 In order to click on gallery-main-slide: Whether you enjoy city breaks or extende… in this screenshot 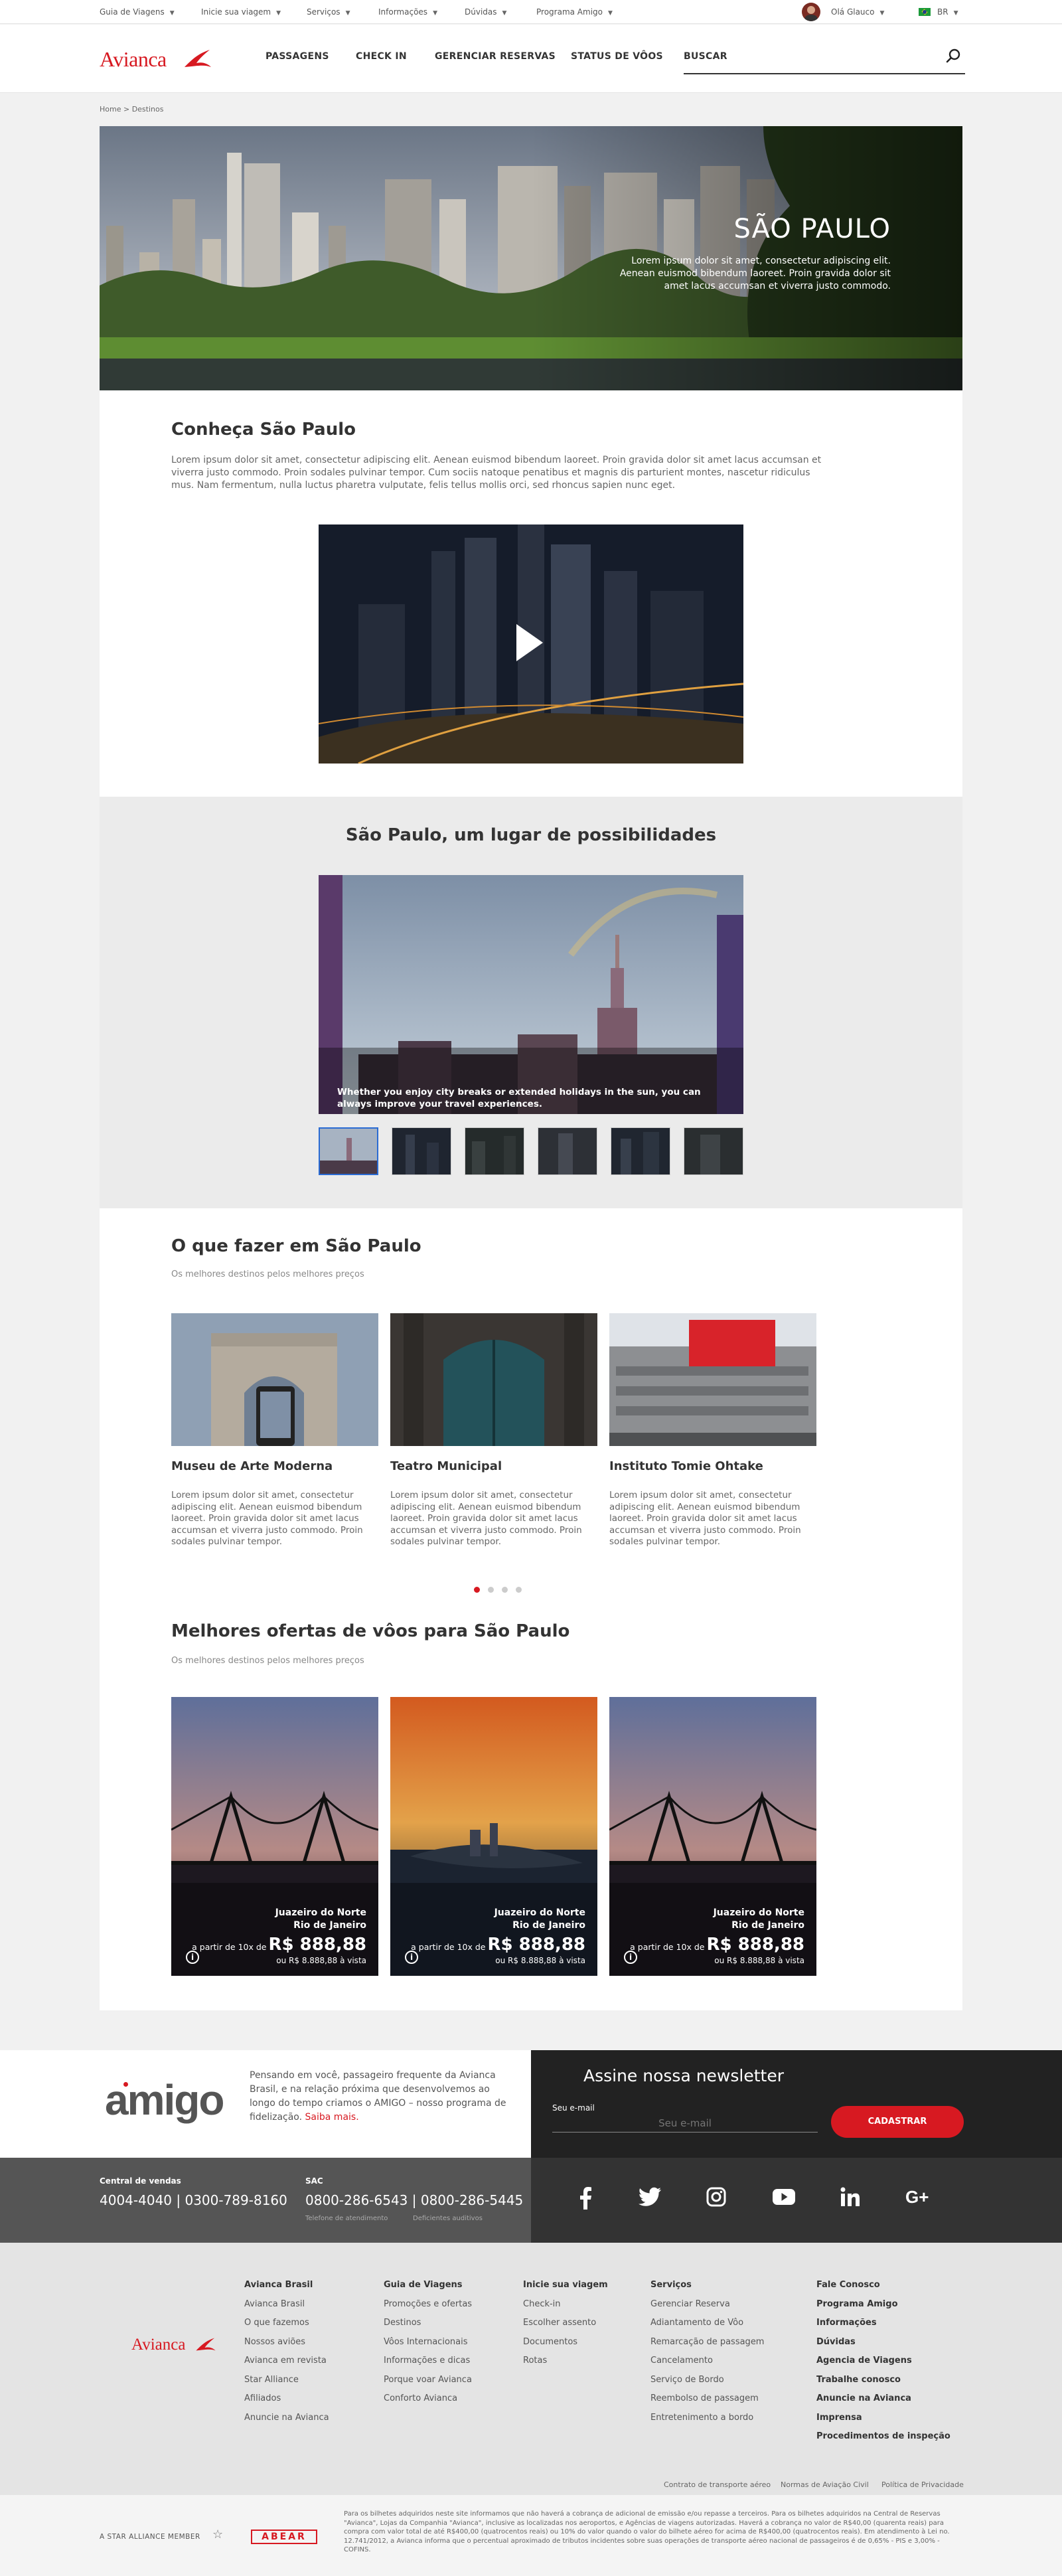, I will do `click(531, 994)`.